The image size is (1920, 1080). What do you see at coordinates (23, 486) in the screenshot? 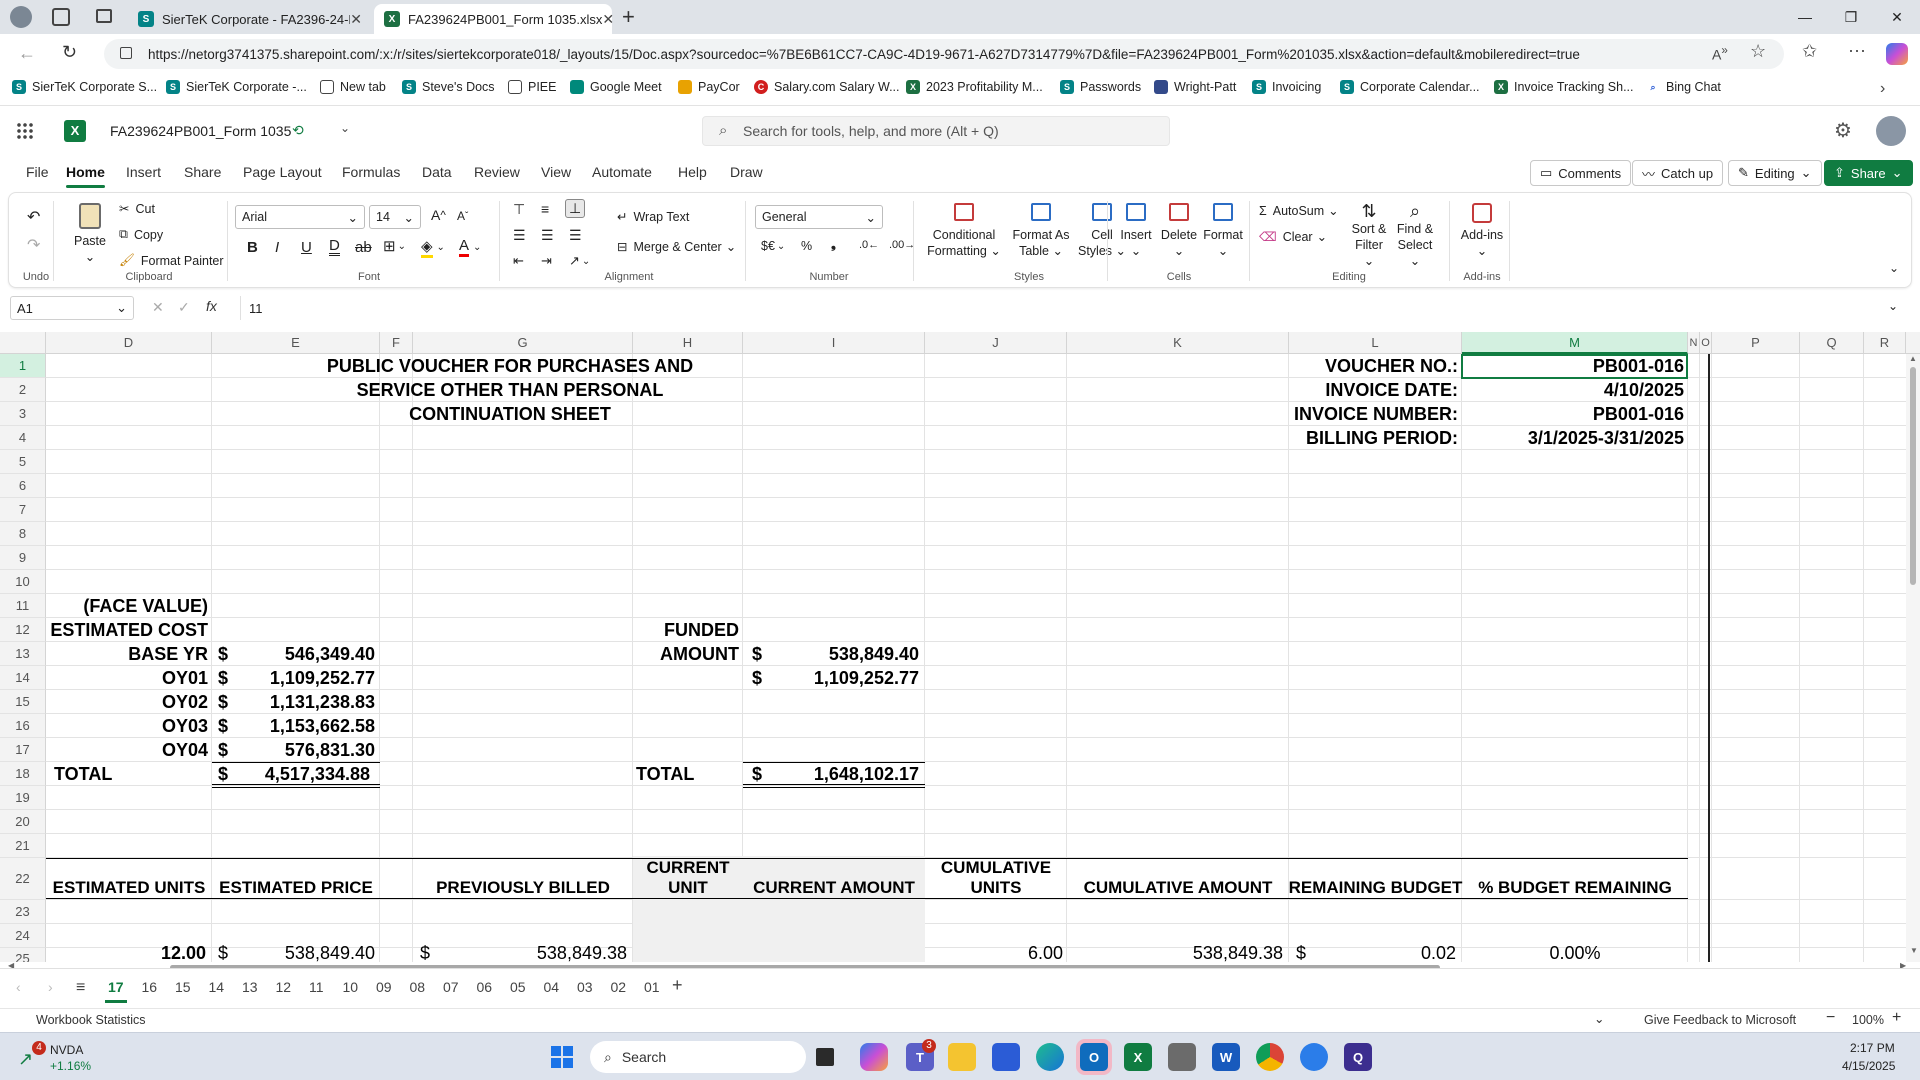
I see `row-header: 6` at bounding box center [23, 486].